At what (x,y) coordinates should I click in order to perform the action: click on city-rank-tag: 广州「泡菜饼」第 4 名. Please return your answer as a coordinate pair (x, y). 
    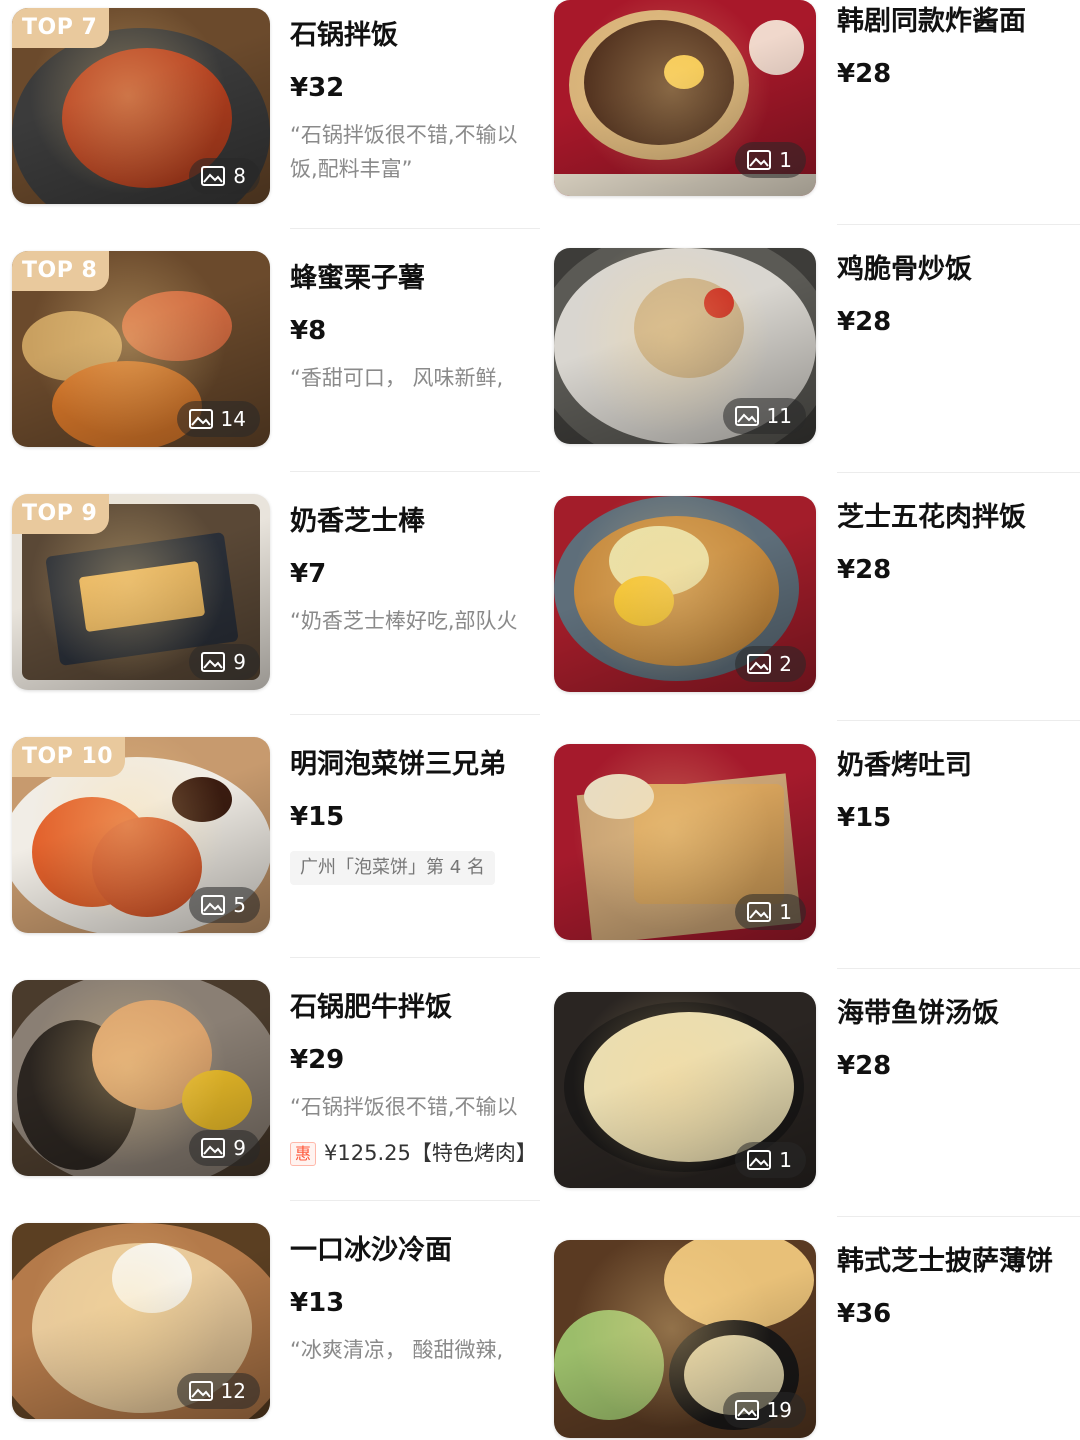
    Looking at the image, I should click on (392, 868).